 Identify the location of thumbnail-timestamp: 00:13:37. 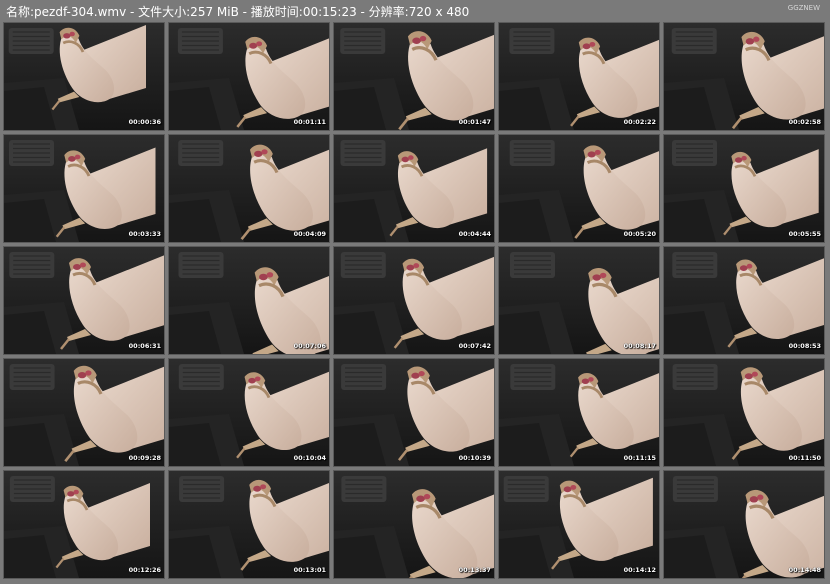
(474, 570).